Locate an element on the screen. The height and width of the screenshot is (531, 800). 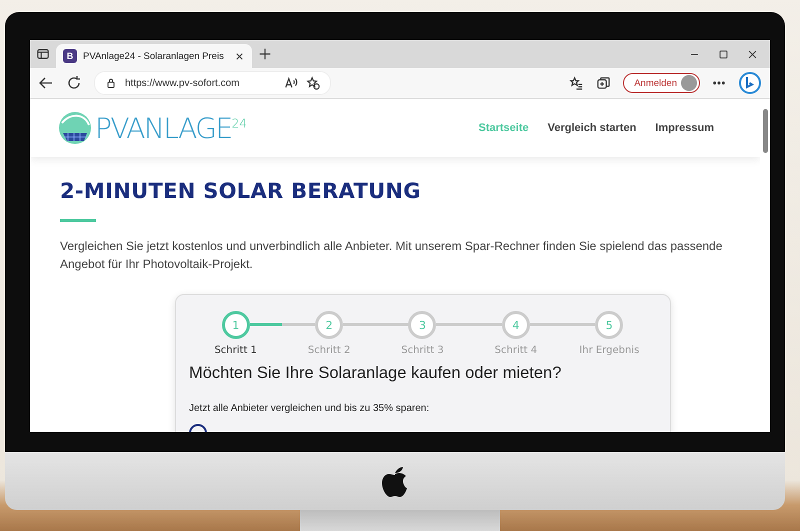
sign-in-button: Anmelden is located at coordinates (661, 83).